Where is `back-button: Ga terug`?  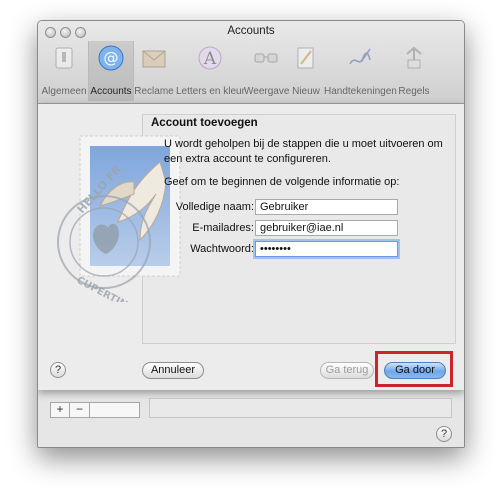
back-button: Ga terug is located at coordinates (347, 370).